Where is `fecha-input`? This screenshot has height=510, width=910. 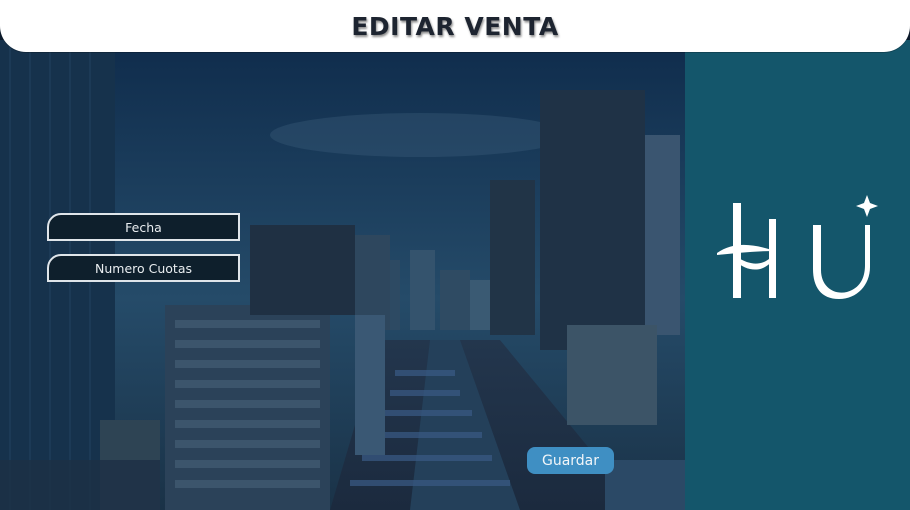
fecha-input is located at coordinates (143, 227).